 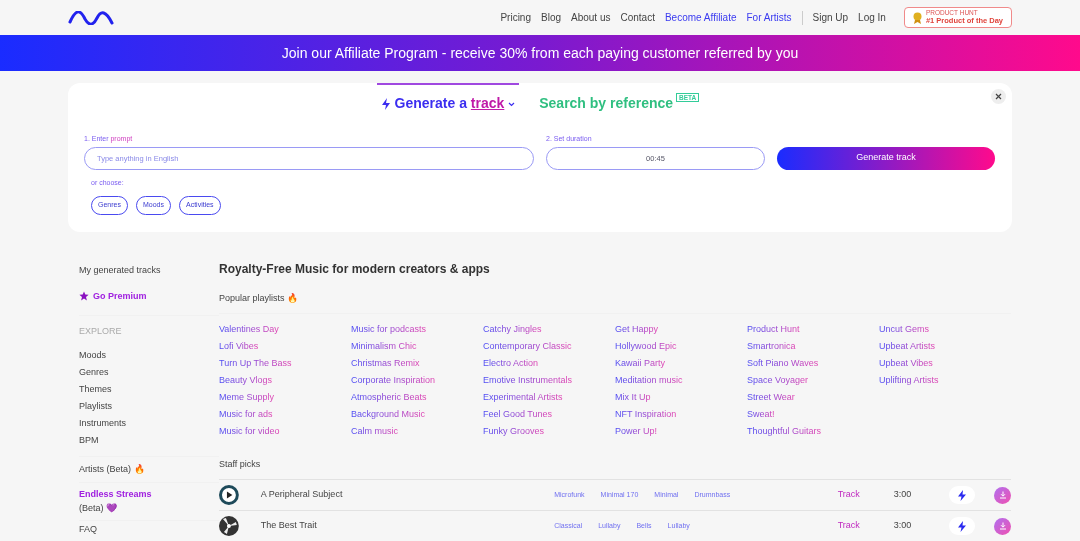 What do you see at coordinates (700, 17) in the screenshot?
I see `nav-link: Become Affiliate` at bounding box center [700, 17].